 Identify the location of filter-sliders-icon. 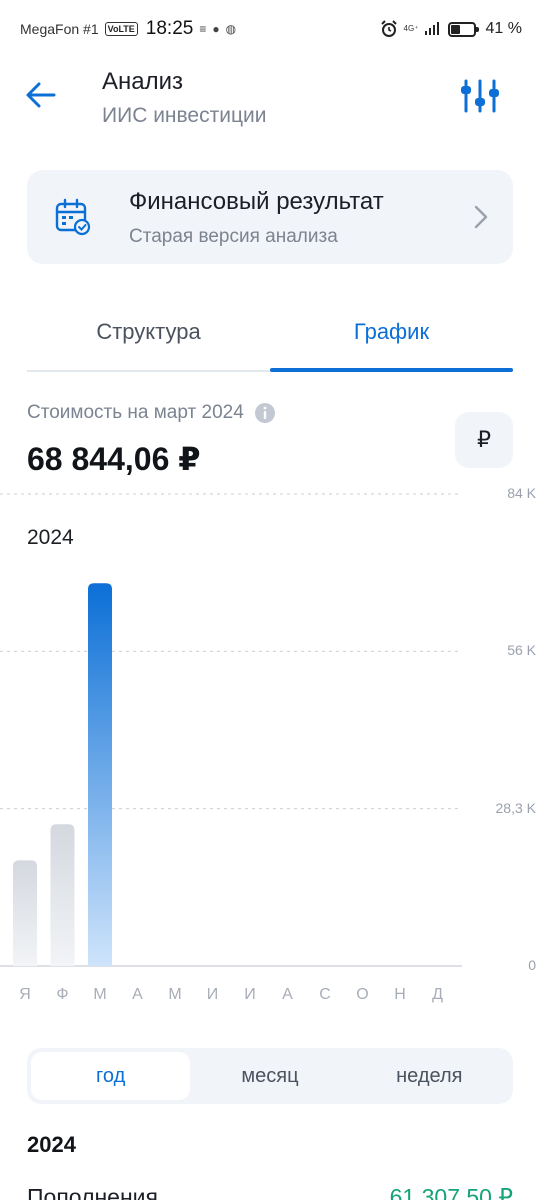
(480, 96).